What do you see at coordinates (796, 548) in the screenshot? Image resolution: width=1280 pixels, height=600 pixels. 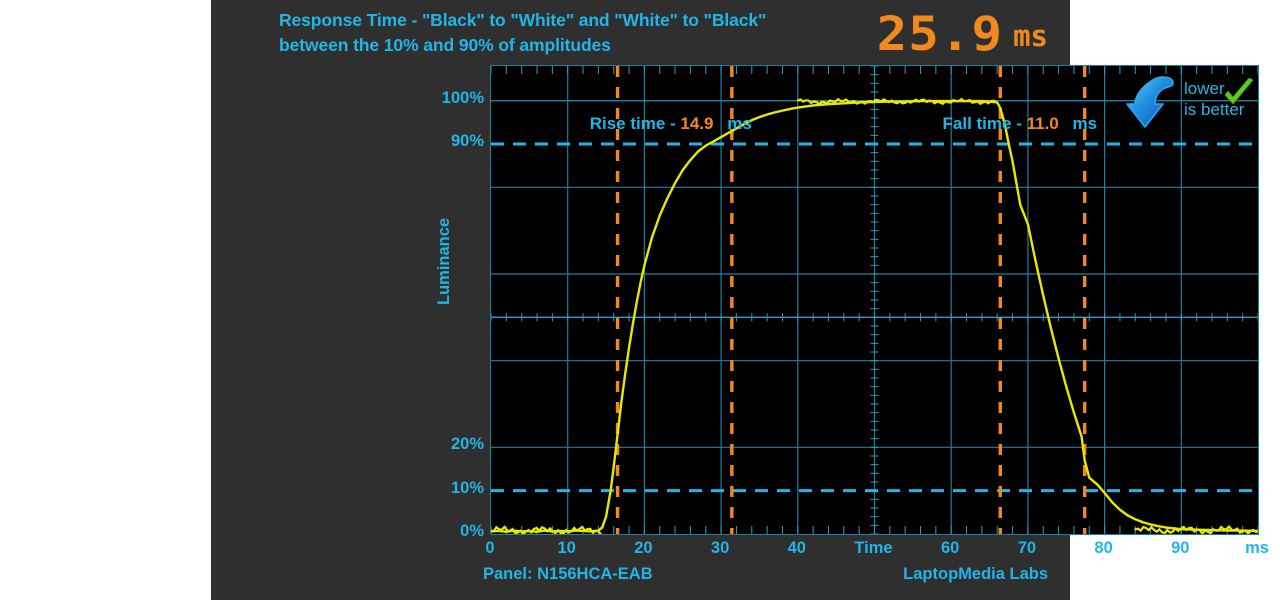 I see `x-tick-label: 40` at bounding box center [796, 548].